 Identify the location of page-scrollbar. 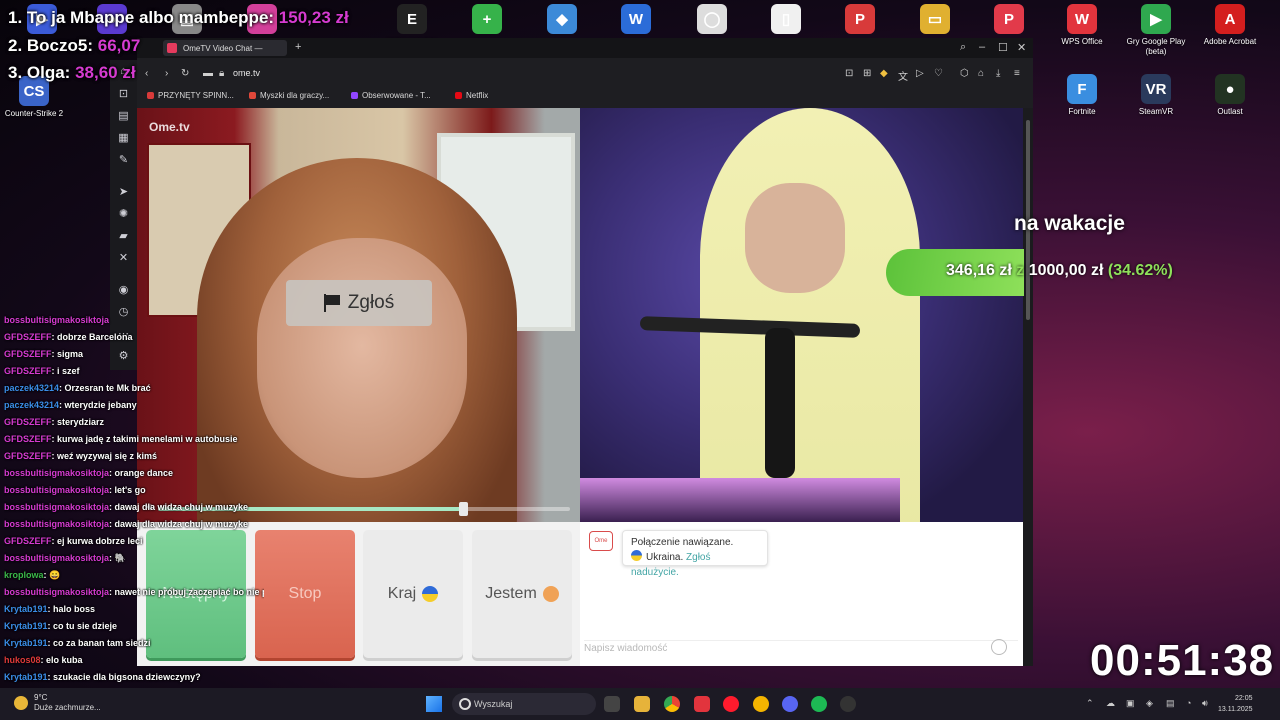
(1028, 387).